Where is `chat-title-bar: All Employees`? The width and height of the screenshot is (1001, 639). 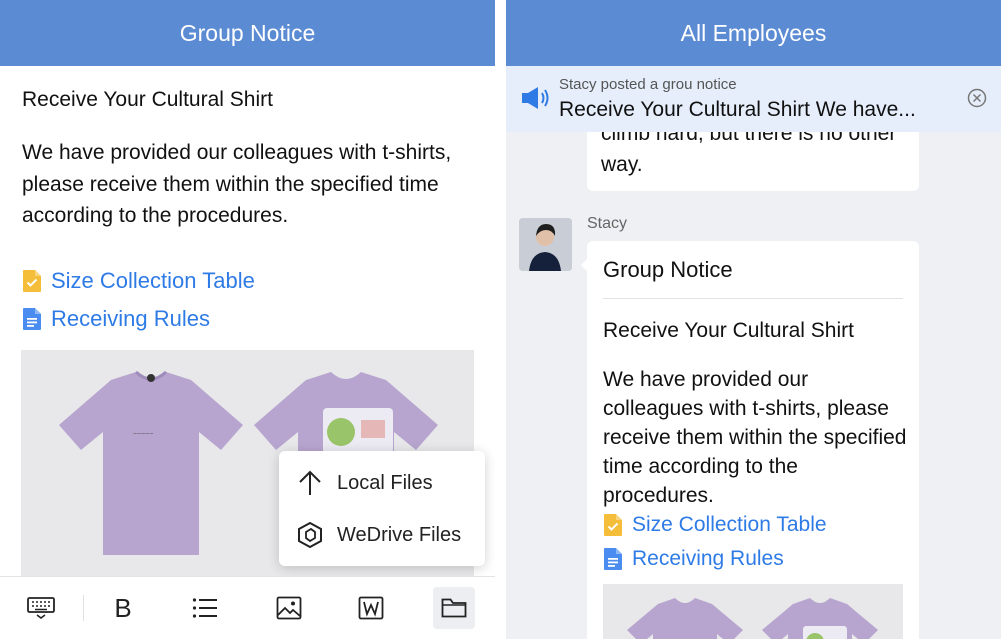
chat-title-bar: All Employees is located at coordinates (753, 33).